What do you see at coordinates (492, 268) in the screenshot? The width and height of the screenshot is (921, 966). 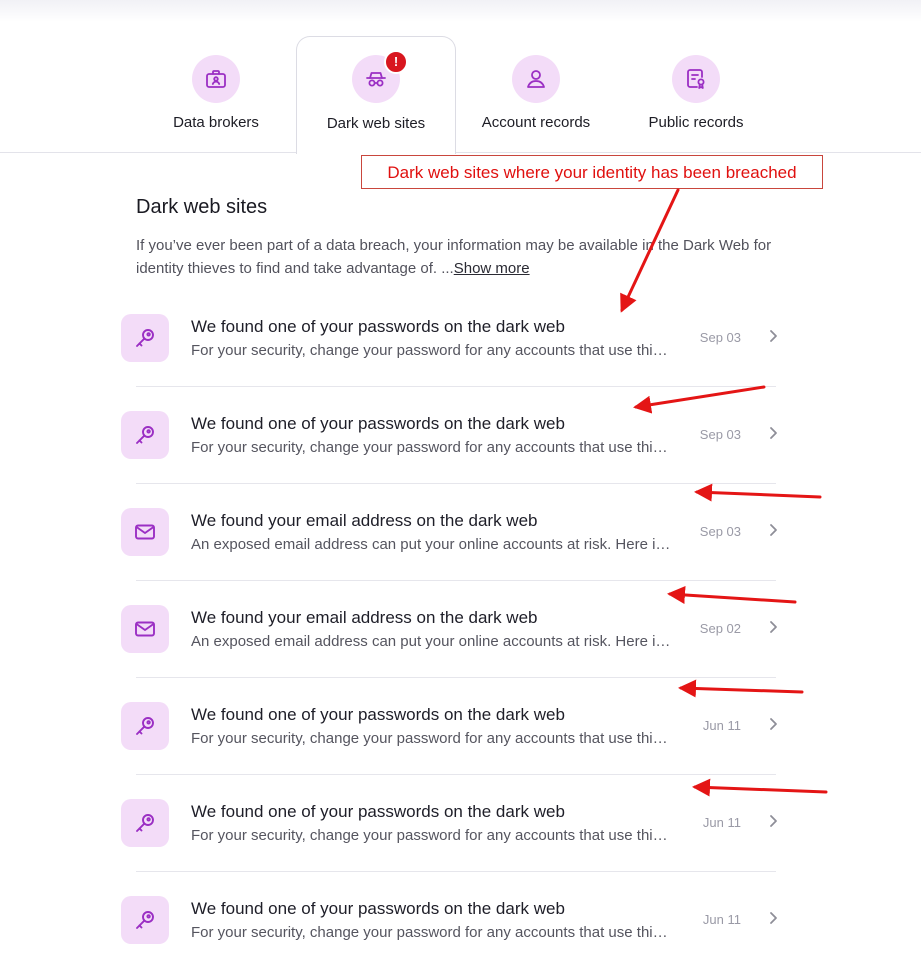 I see `show-more-link: Show more` at bounding box center [492, 268].